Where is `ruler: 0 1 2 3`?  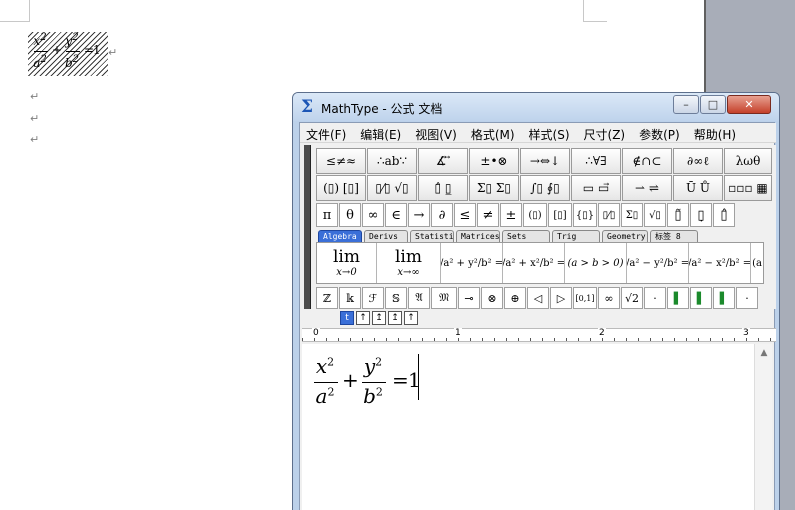 ruler: 0 1 2 3 is located at coordinates (539, 335).